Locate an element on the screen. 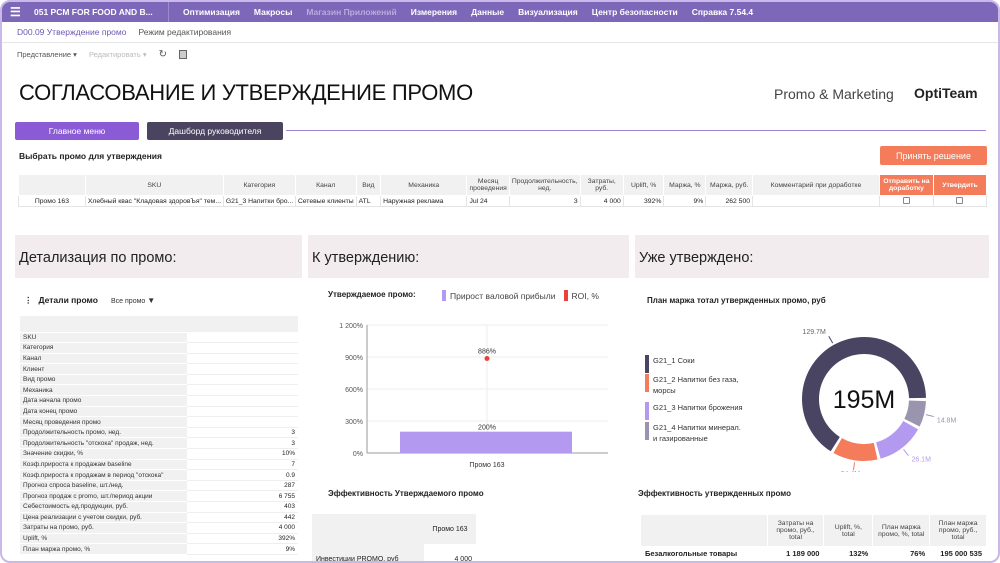  row-value: 392% is located at coordinates (242, 539).